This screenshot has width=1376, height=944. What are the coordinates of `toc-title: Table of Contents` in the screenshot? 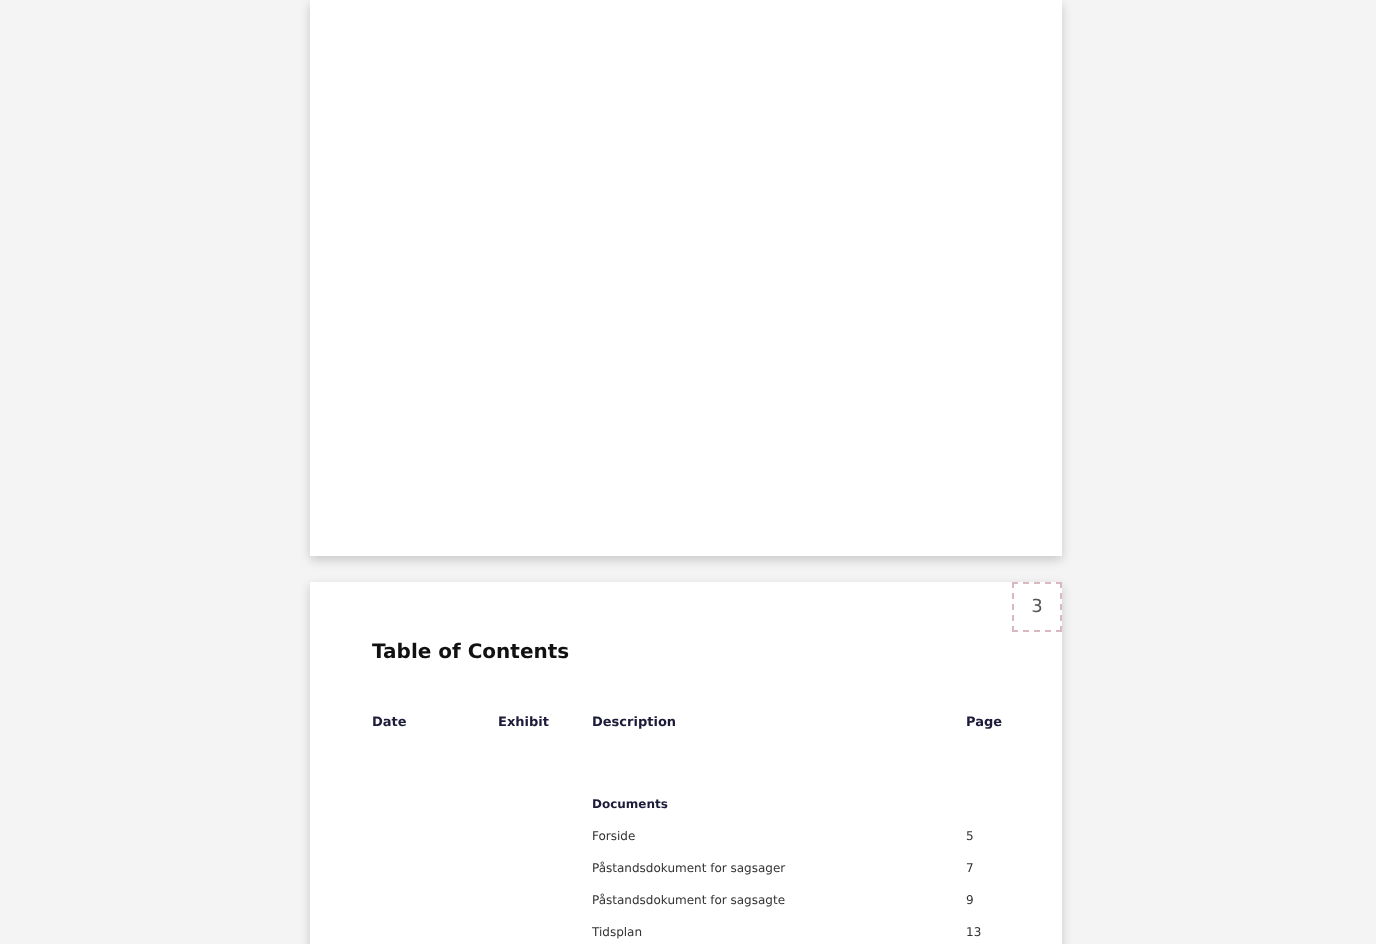 It's located at (472, 653).